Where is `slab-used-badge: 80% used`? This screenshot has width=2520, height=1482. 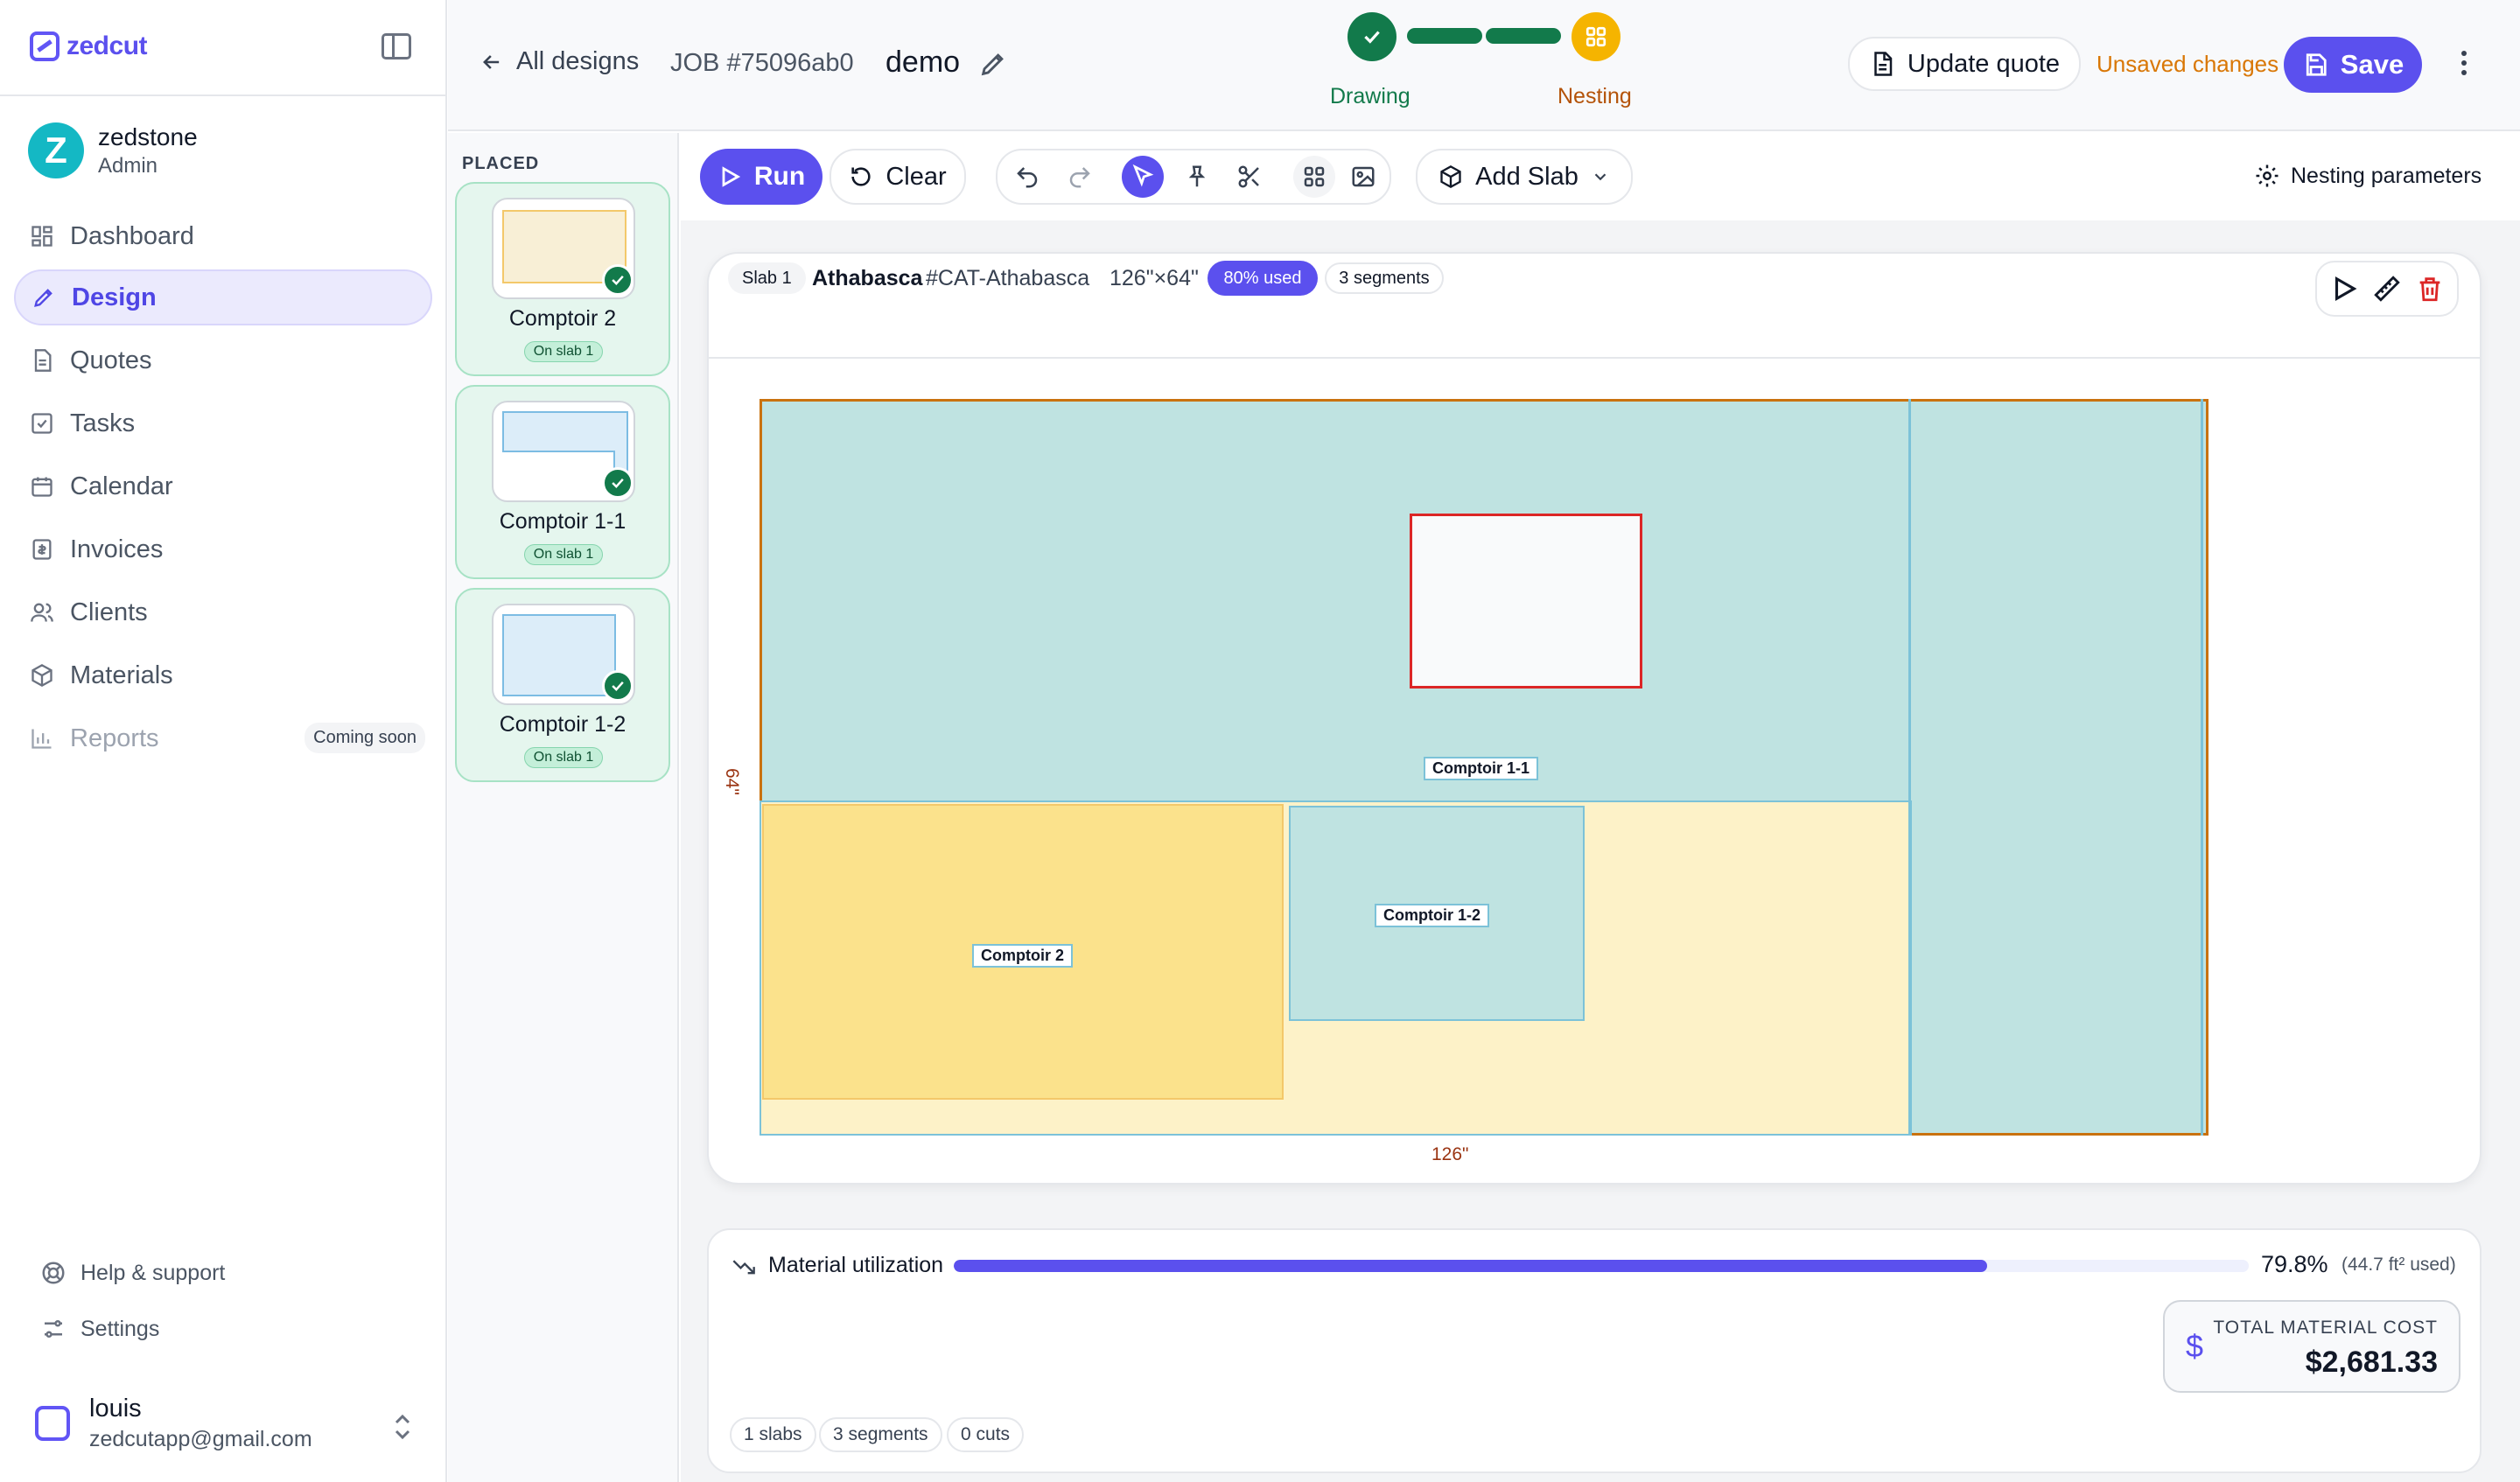
slab-used-badge: 80% used is located at coordinates (1263, 278).